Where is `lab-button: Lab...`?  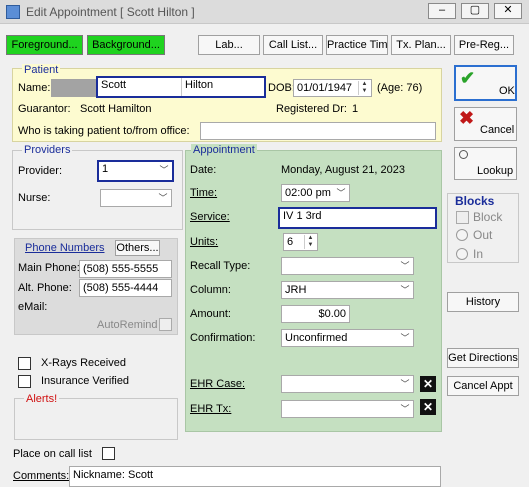
lab-button: Lab... is located at coordinates (229, 45).